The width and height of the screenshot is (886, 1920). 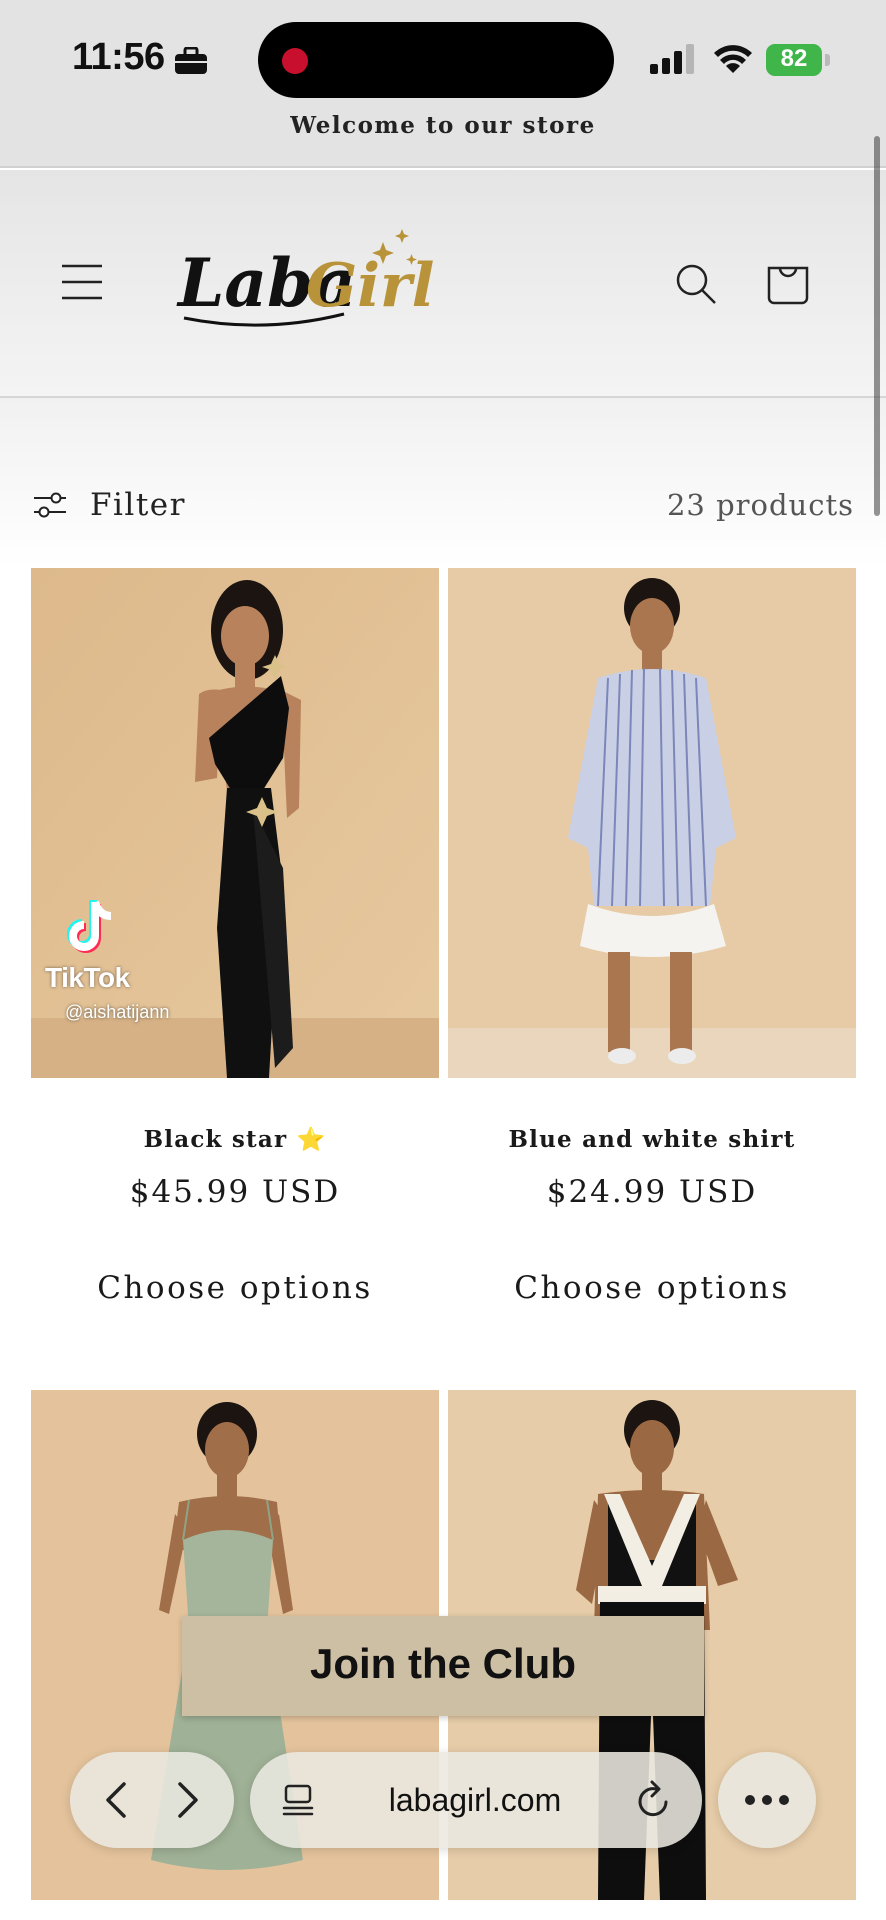 What do you see at coordinates (733, 59) in the screenshot?
I see `wifi-icon` at bounding box center [733, 59].